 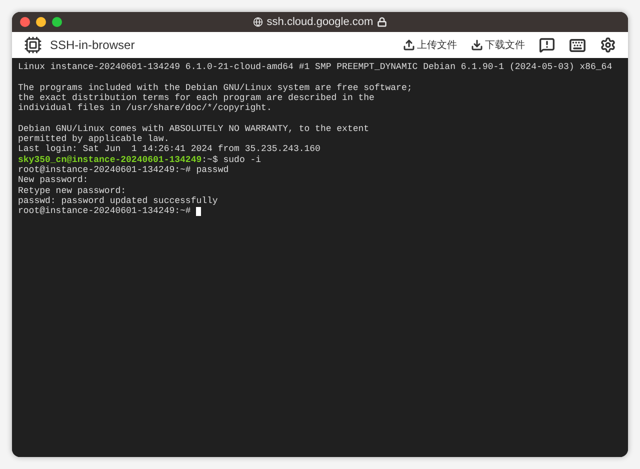 I want to click on terminal-line: permitted by applicable law., so click(x=94, y=139).